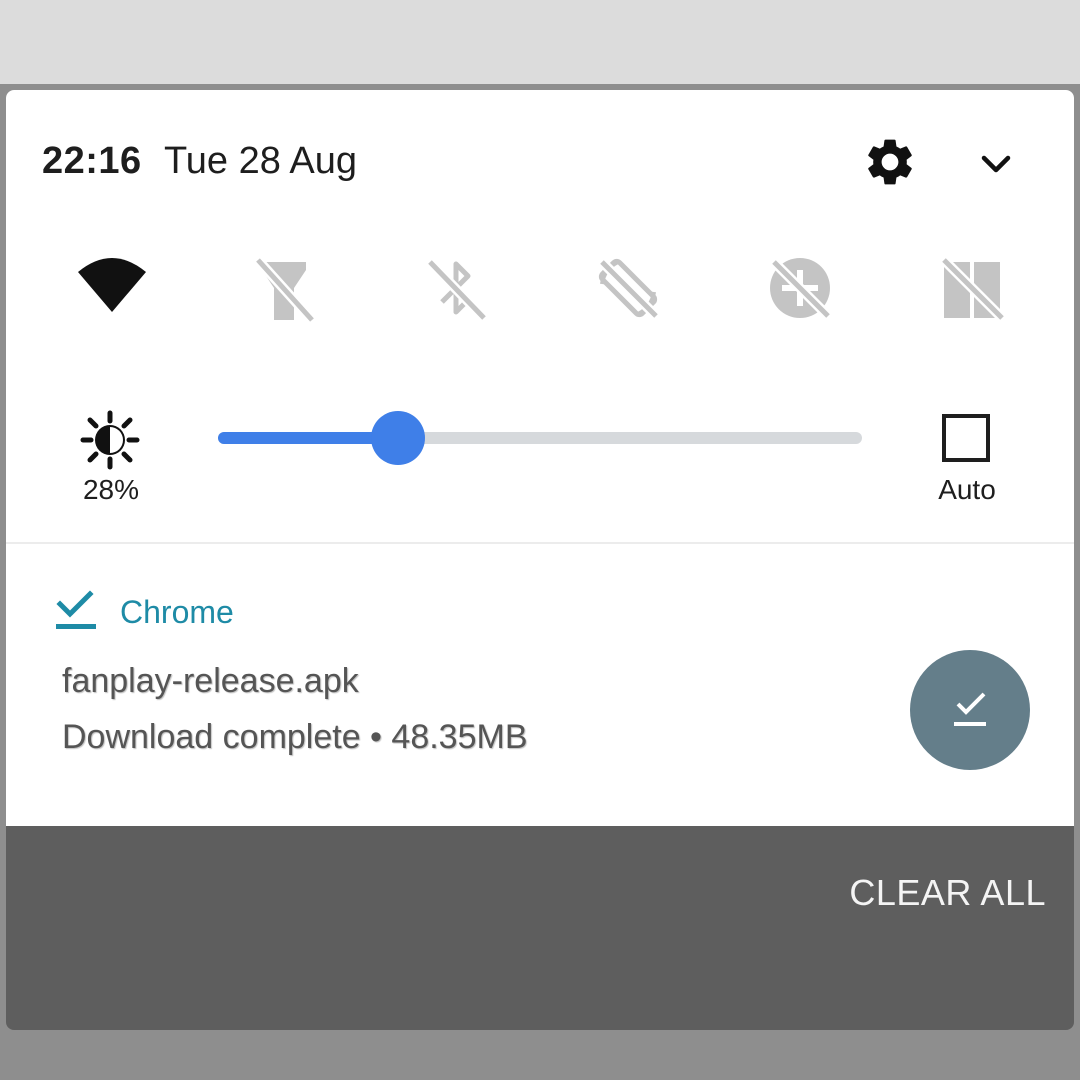 Image resolution: width=1080 pixels, height=1080 pixels. I want to click on tile-bluetooth, so click(456, 288).